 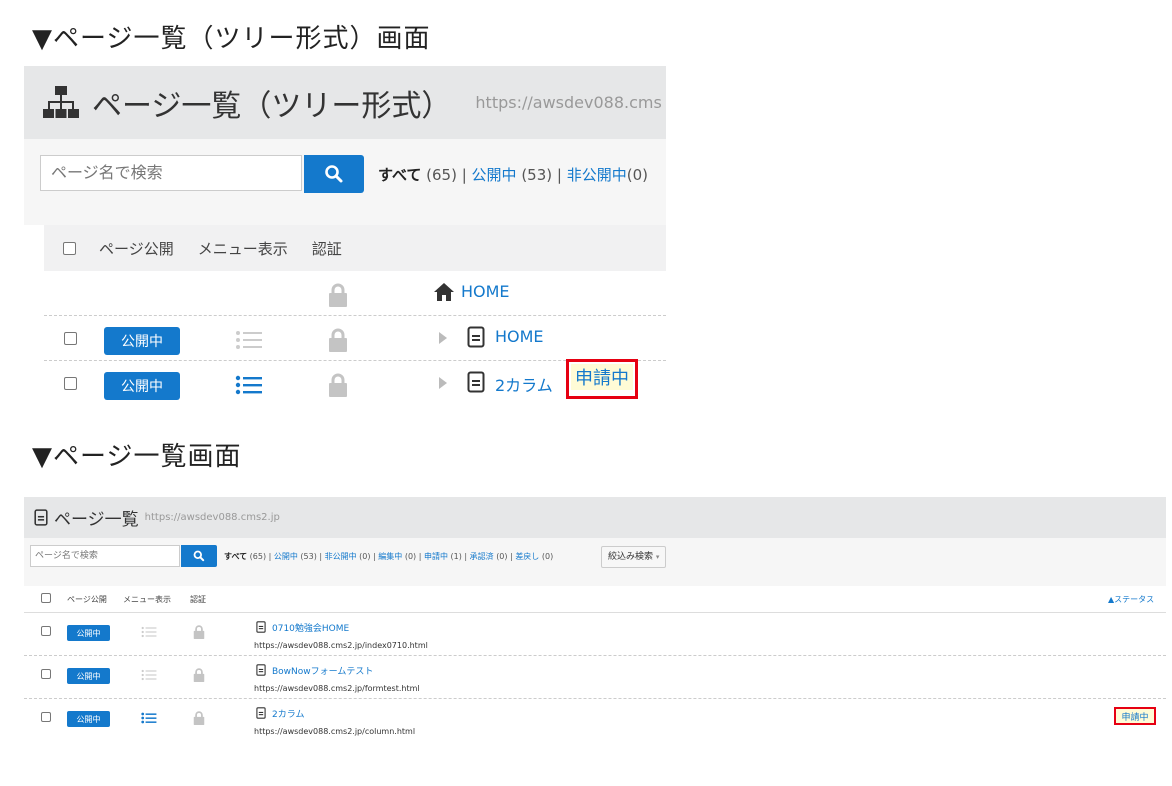 I want to click on site-url: https://awsdev088.cms2.jp, so click(x=212, y=517).